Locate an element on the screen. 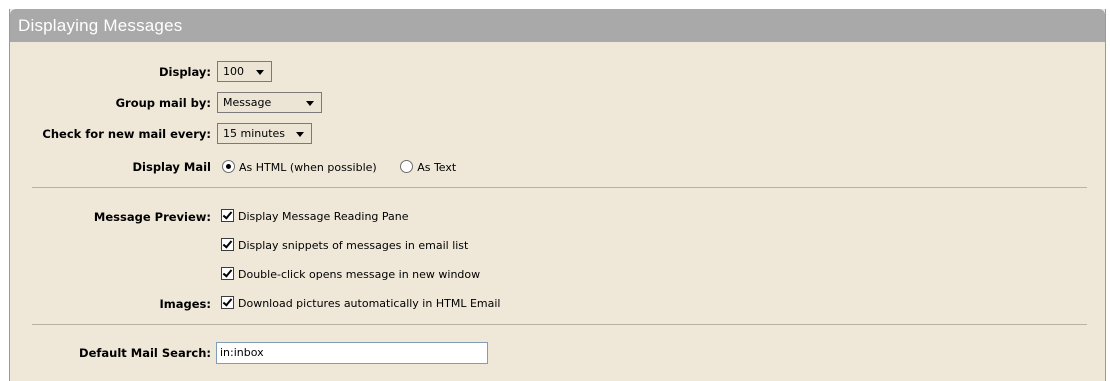  default-search-row: Default Mail Search: in:inbox is located at coordinates (557, 353).